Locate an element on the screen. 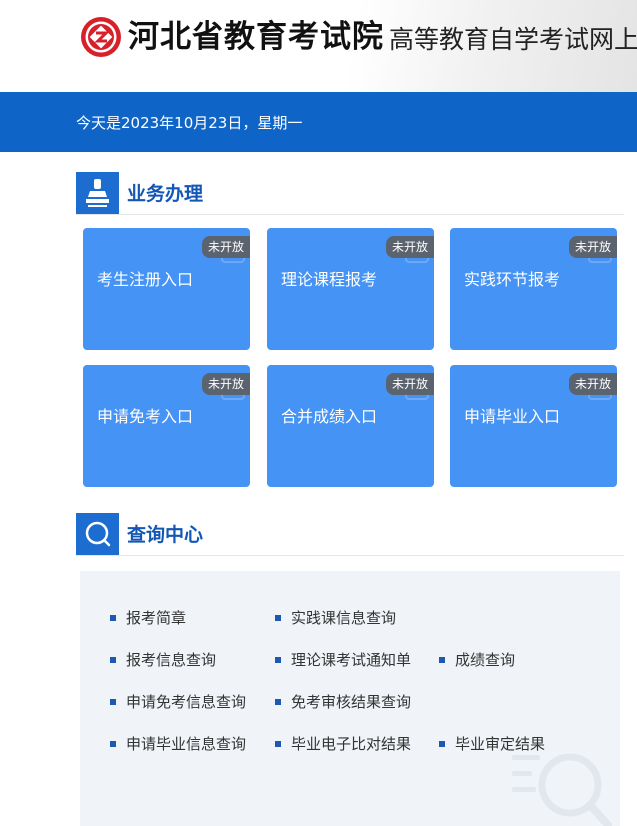 This screenshot has width=637, height=826. query-link-label: 报考信息查询 is located at coordinates (171, 660).